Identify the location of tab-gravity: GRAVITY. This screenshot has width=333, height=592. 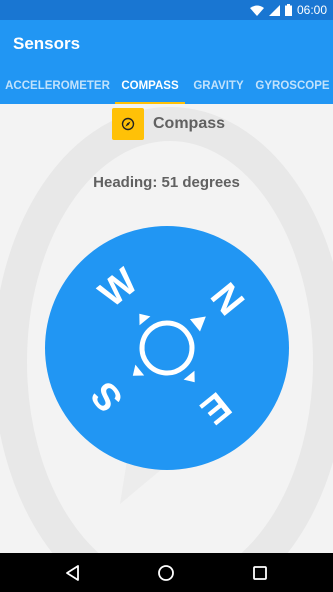
(218, 86).